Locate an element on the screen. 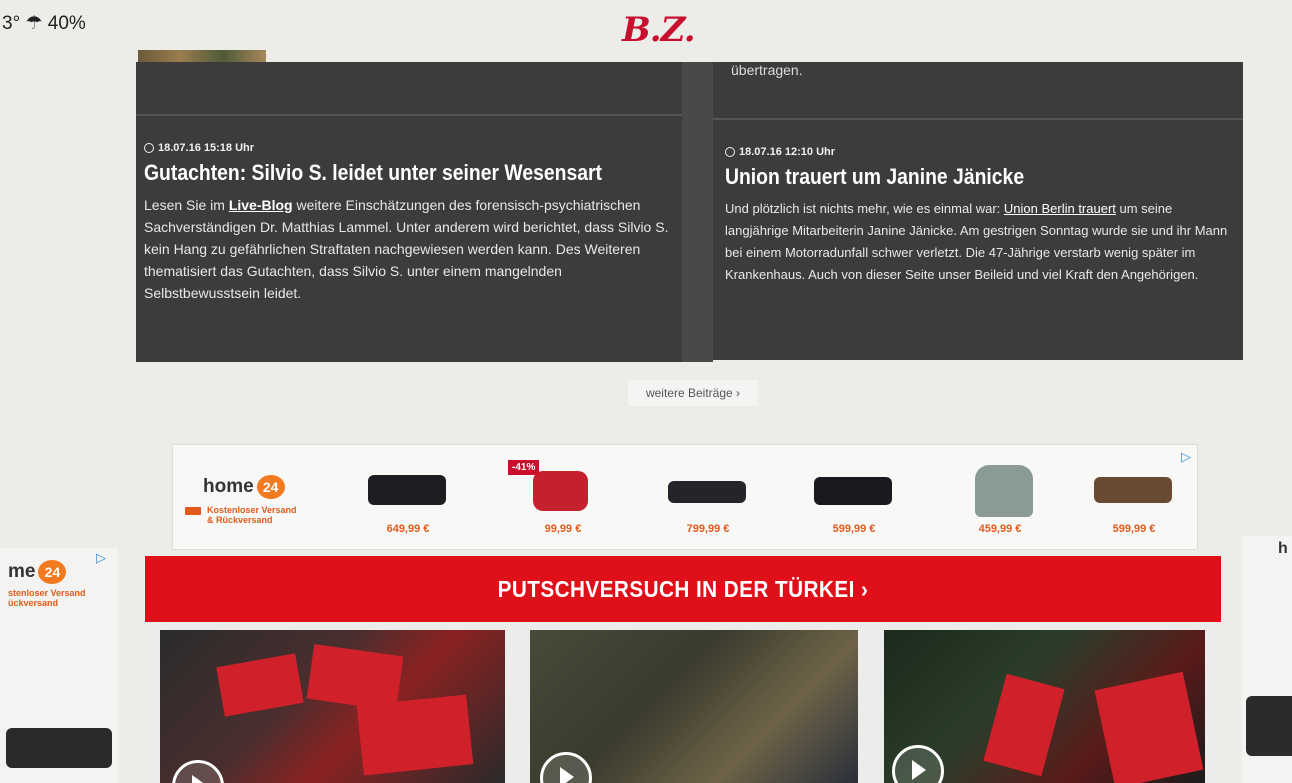  section-banner-putschversuch: PUTSCHVERSUCH IN DER TÜRKEI › is located at coordinates (683, 589).